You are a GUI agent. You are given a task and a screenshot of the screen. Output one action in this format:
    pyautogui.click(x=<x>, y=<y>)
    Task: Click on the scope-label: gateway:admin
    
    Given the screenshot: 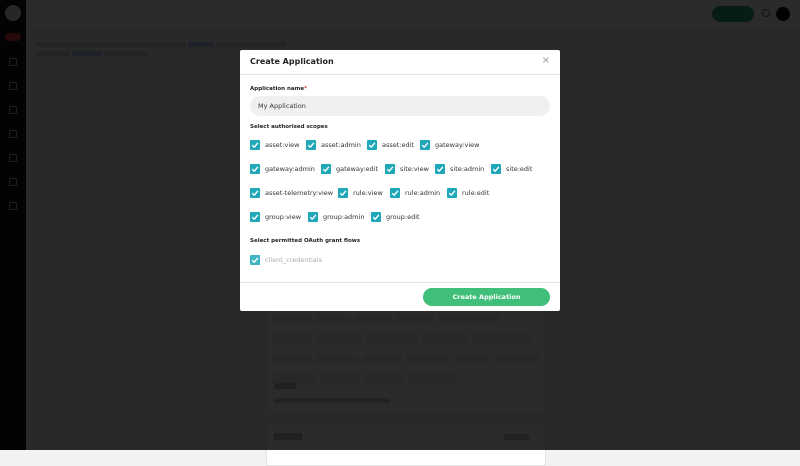 What is the action you would take?
    pyautogui.click(x=290, y=169)
    